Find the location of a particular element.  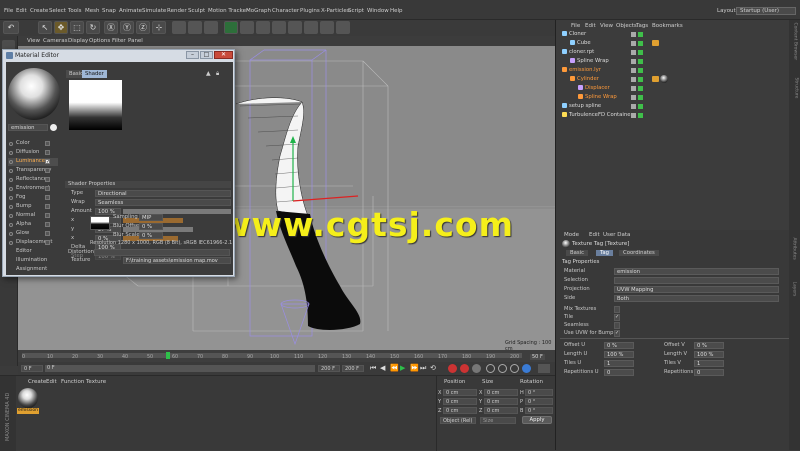

channel-luminance: Luminance ✓ is located at coordinates (33, 162).